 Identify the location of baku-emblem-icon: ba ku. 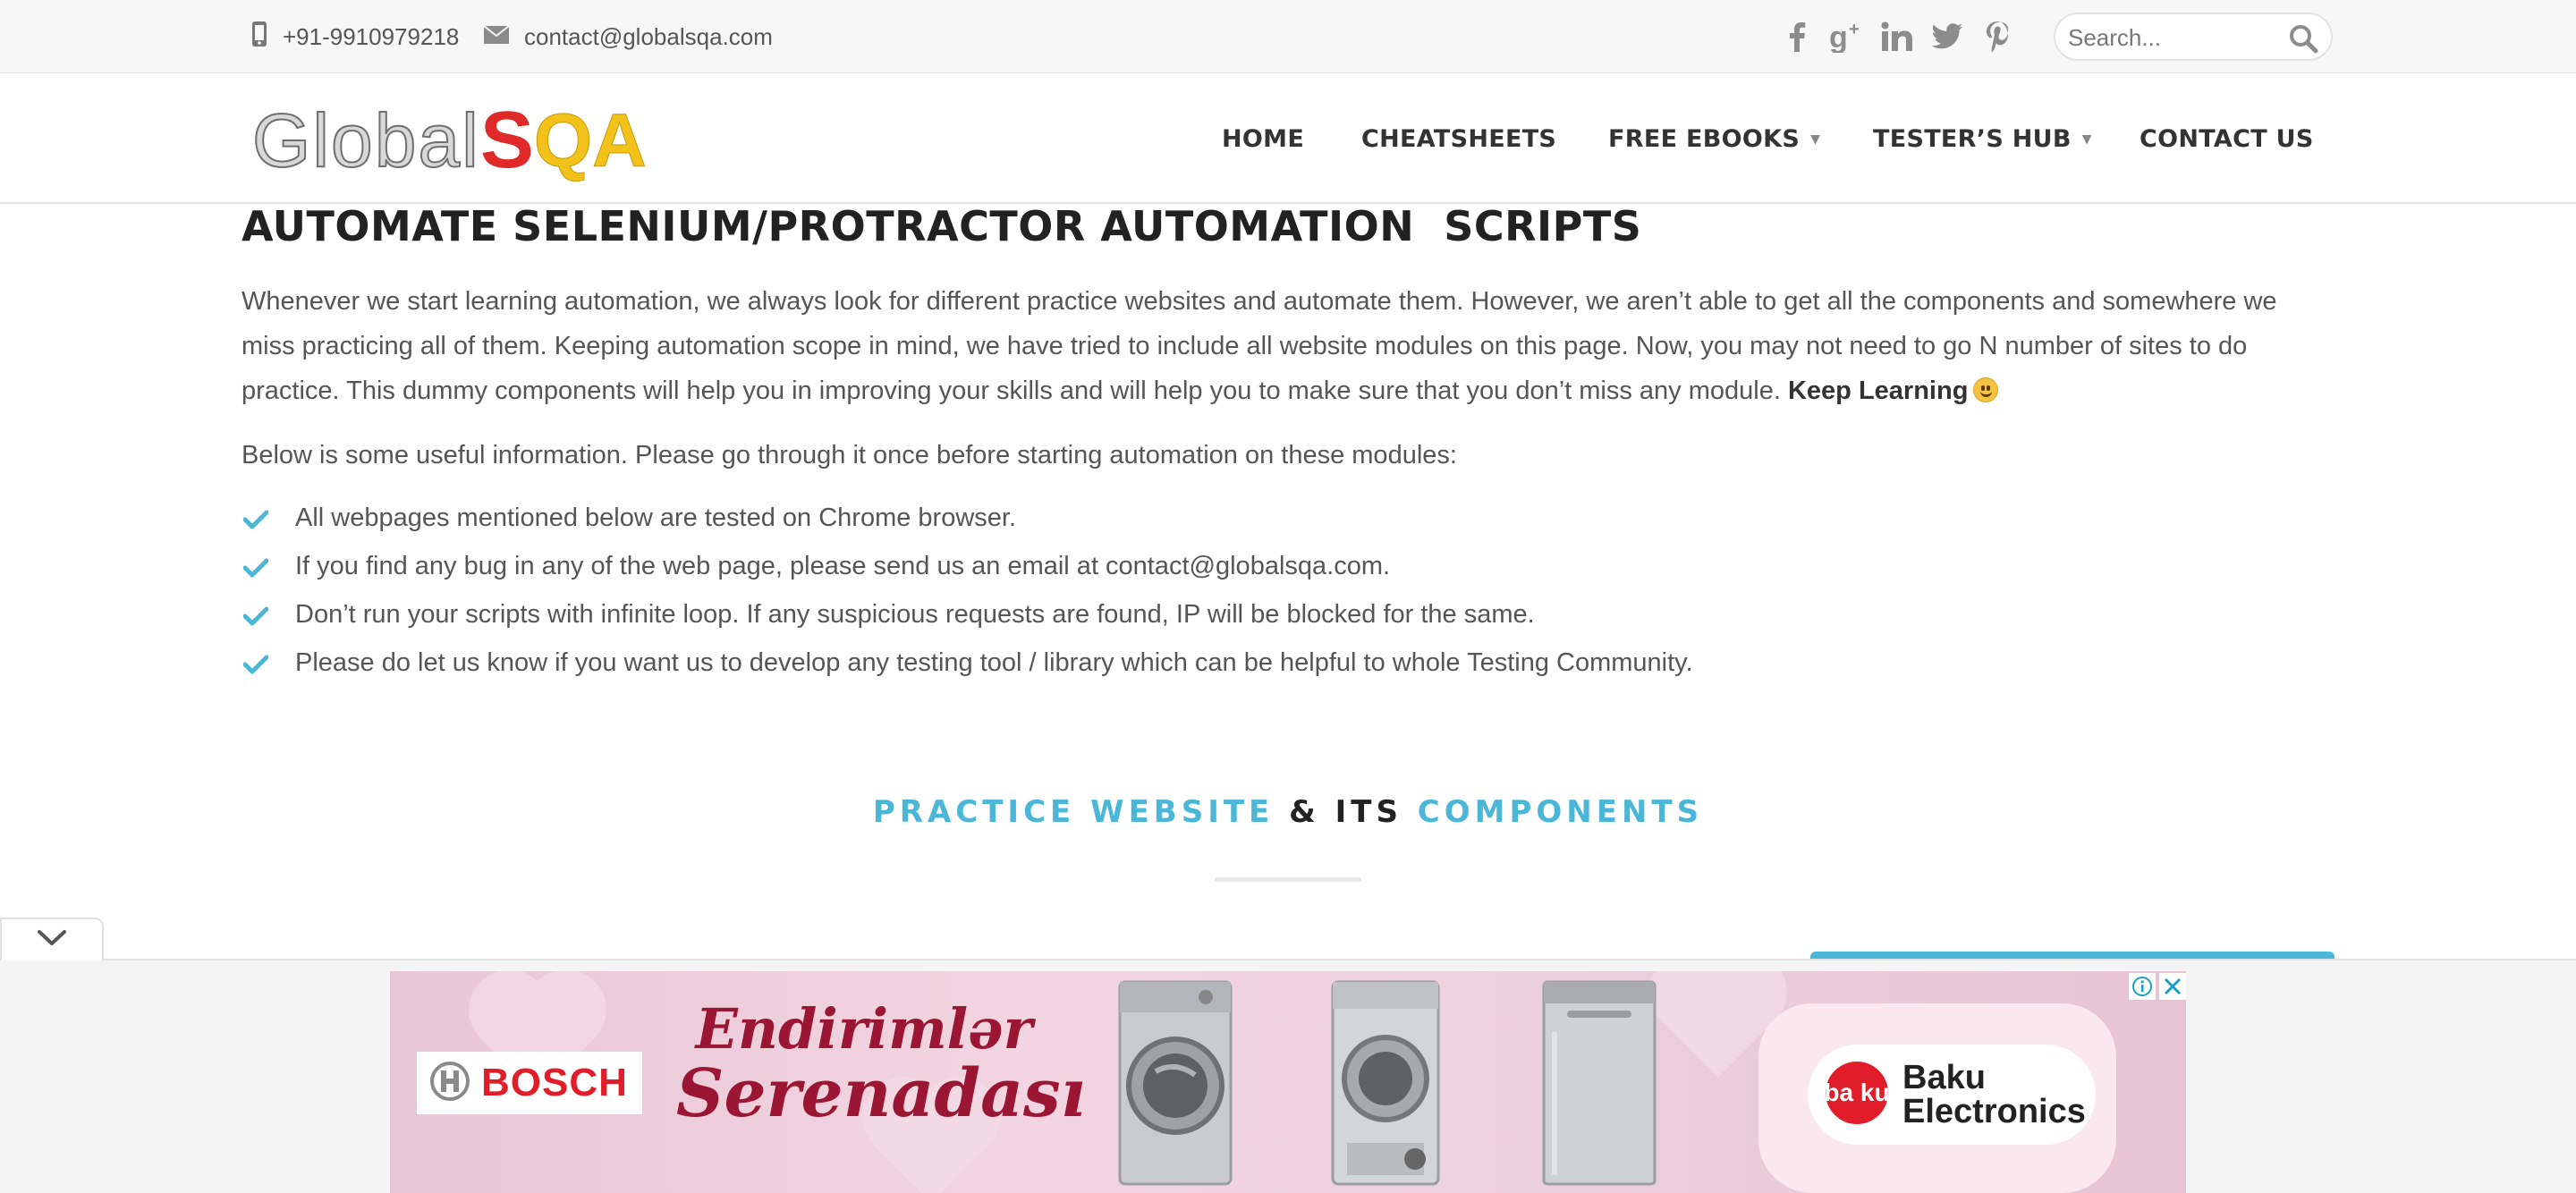
(1857, 1095).